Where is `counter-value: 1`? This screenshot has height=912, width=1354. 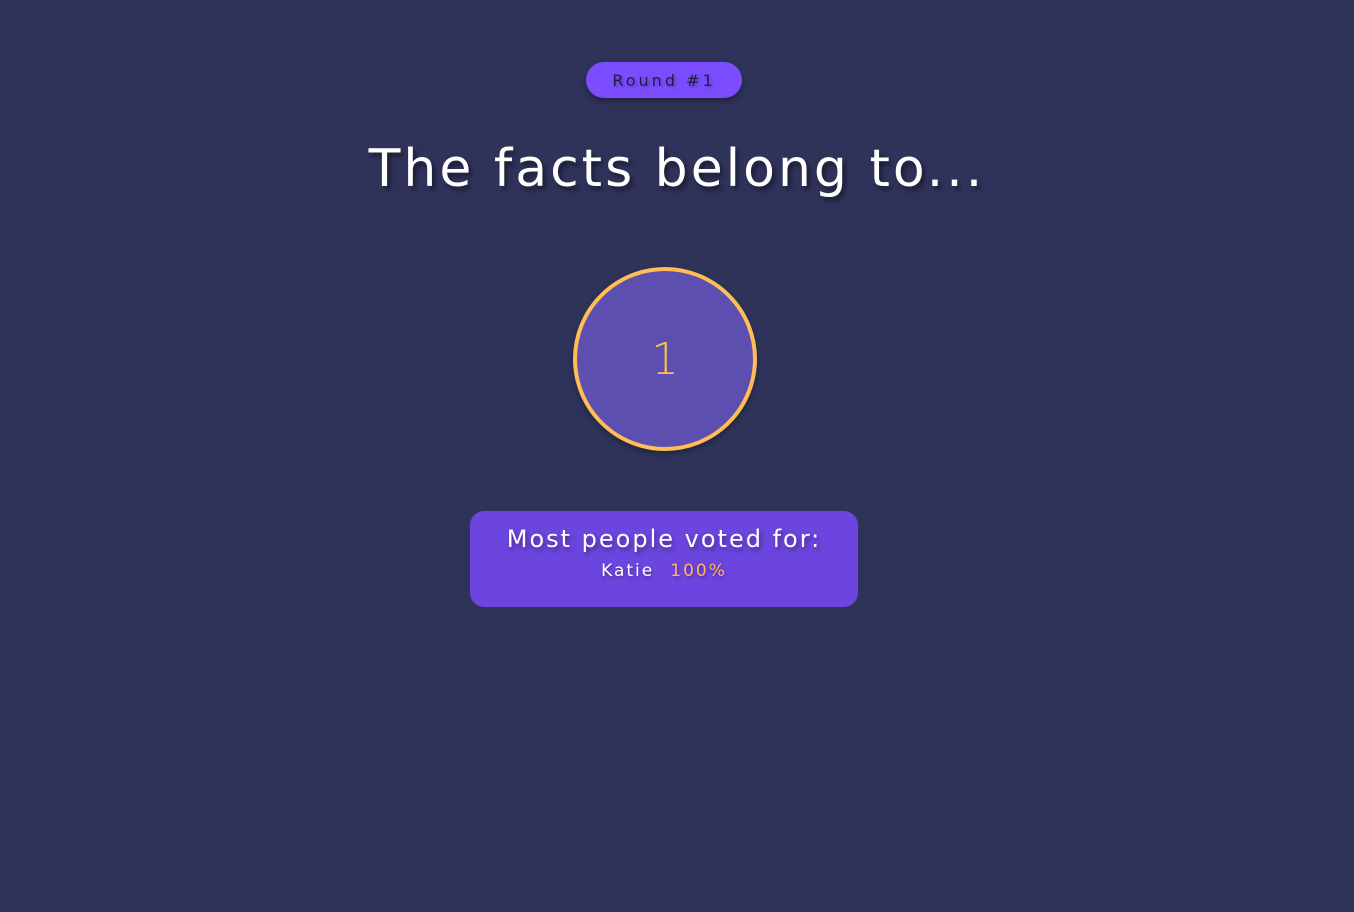 counter-value: 1 is located at coordinates (665, 359).